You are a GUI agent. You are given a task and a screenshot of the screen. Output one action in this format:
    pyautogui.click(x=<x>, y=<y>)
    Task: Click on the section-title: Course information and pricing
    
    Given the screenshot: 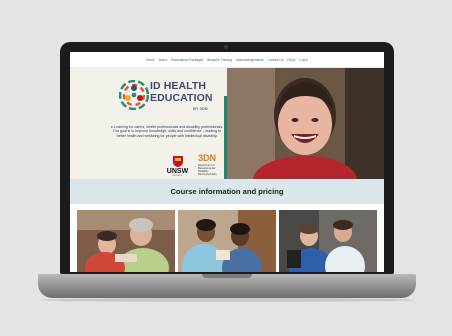 What is the action you would take?
    pyautogui.click(x=227, y=191)
    